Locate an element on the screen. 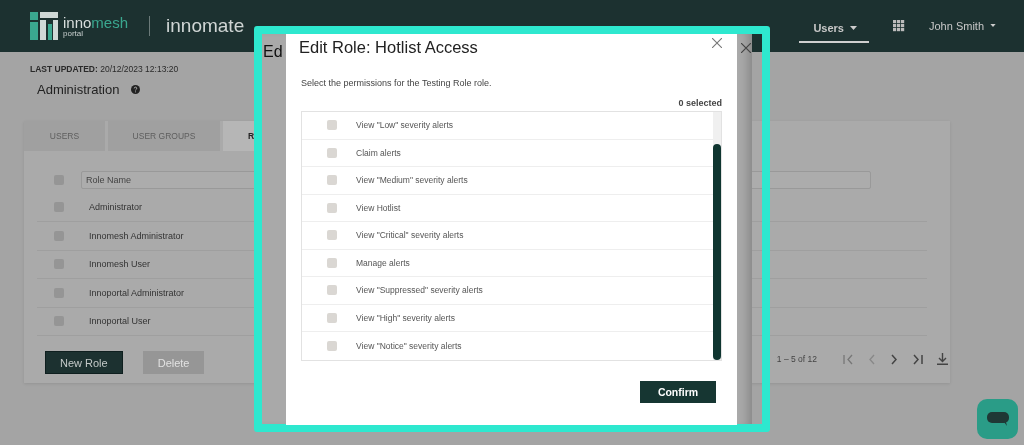  selected-count: 0 selected is located at coordinates (700, 103).